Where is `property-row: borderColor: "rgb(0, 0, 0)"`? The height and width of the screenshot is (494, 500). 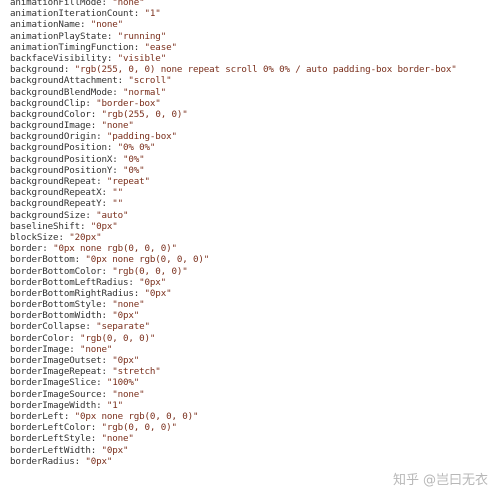
property-row: borderColor: "rgb(0, 0, 0)" is located at coordinates (253, 338).